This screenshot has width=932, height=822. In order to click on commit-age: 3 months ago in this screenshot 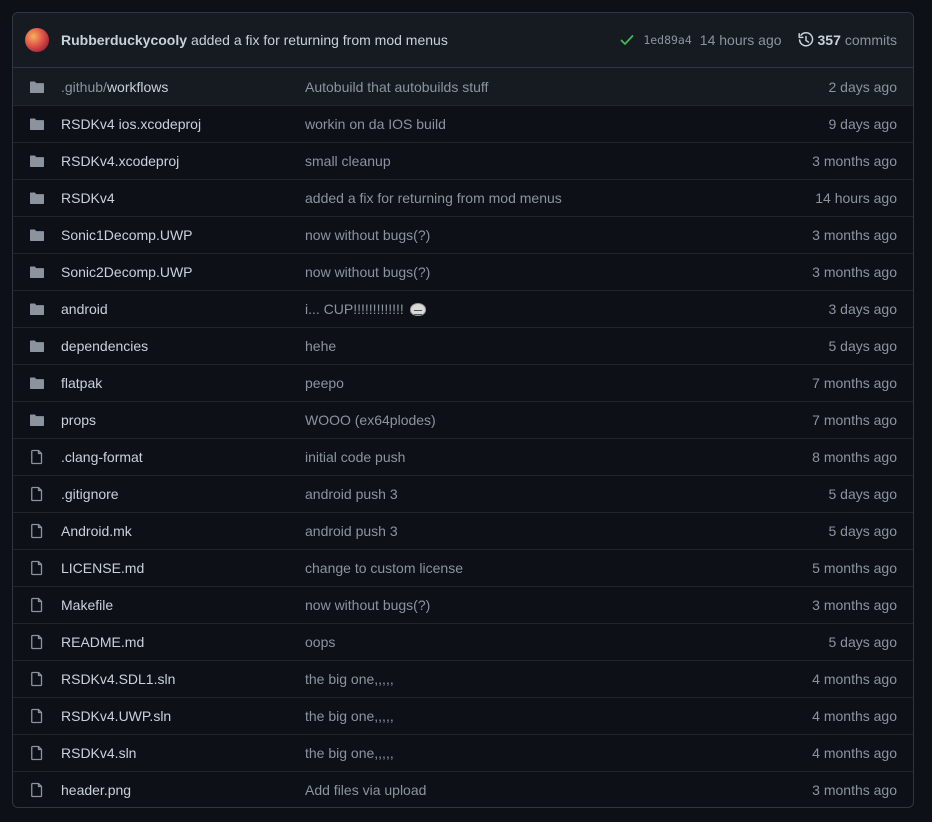, I will do `click(854, 161)`.